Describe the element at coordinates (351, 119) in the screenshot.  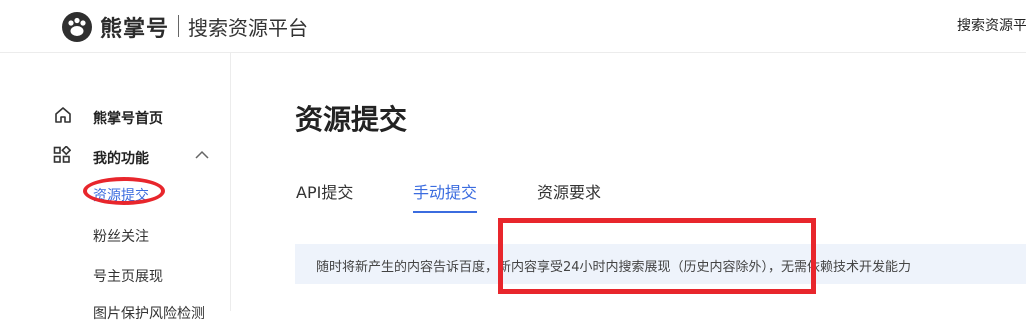
I see `page-title: 资源提交` at that location.